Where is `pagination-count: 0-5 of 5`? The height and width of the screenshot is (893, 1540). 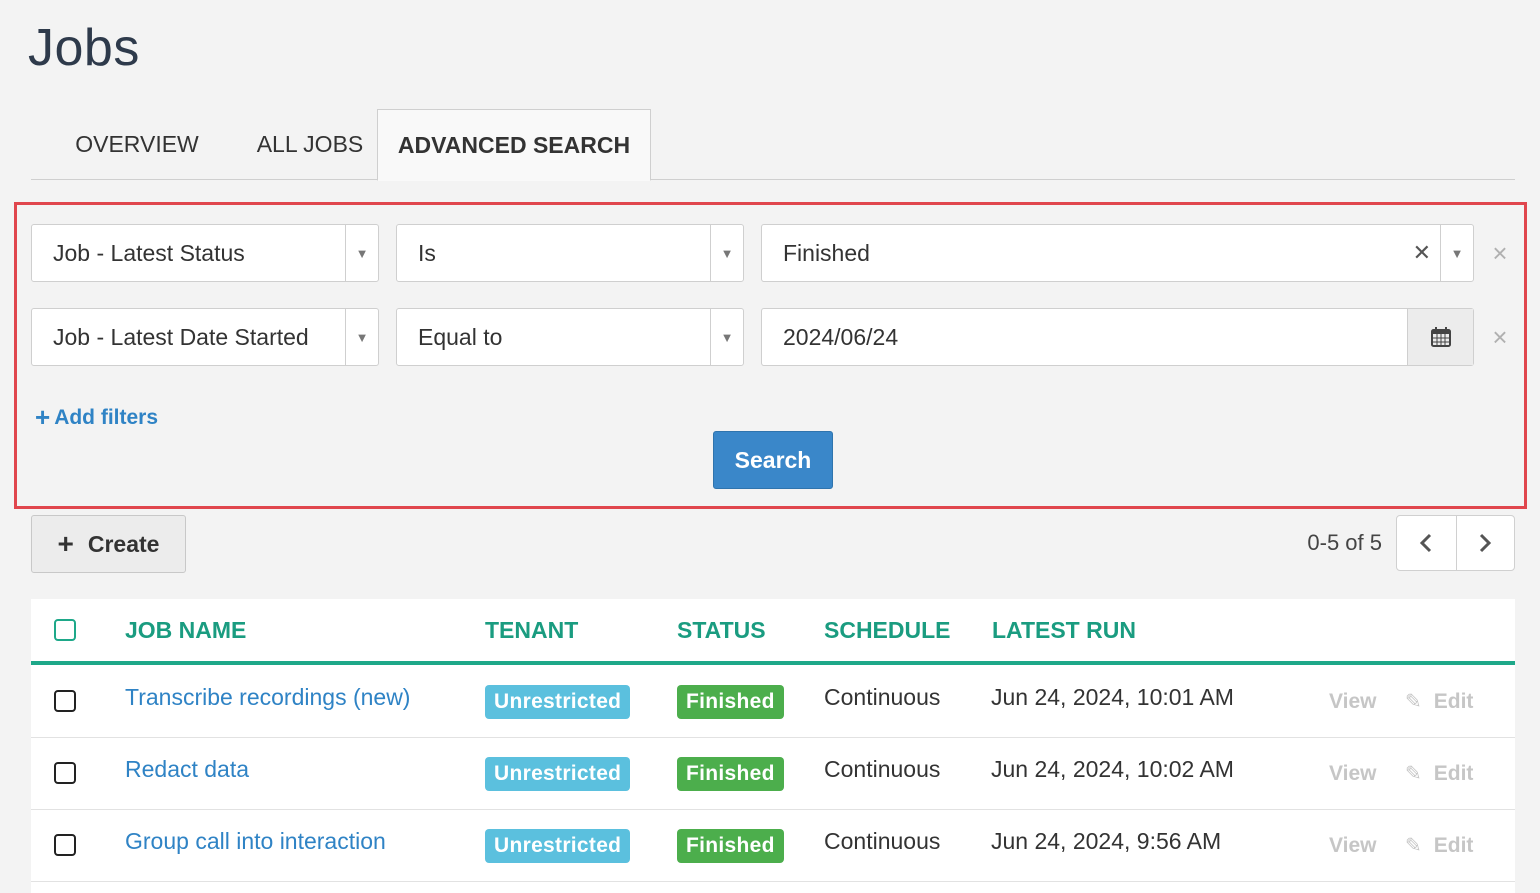
pagination-count: 0-5 of 5 is located at coordinates (1344, 542).